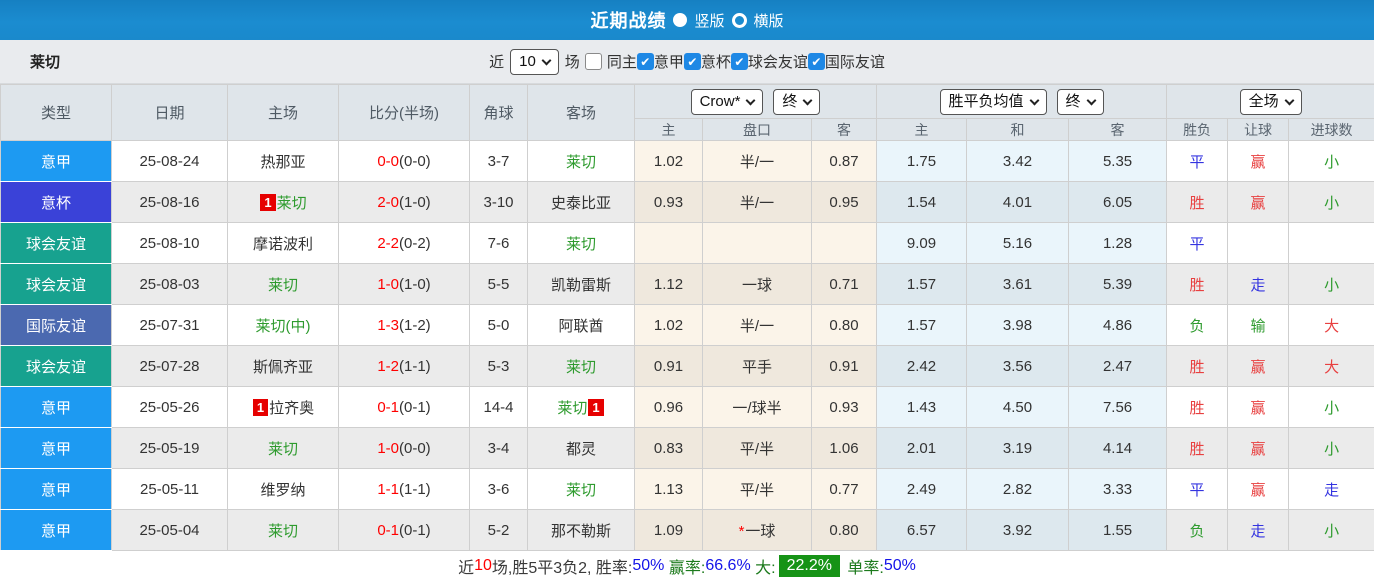 Image resolution: width=1374 pixels, height=578 pixels. What do you see at coordinates (797, 101) in the screenshot?
I see `odds-time-select: 终` at bounding box center [797, 101].